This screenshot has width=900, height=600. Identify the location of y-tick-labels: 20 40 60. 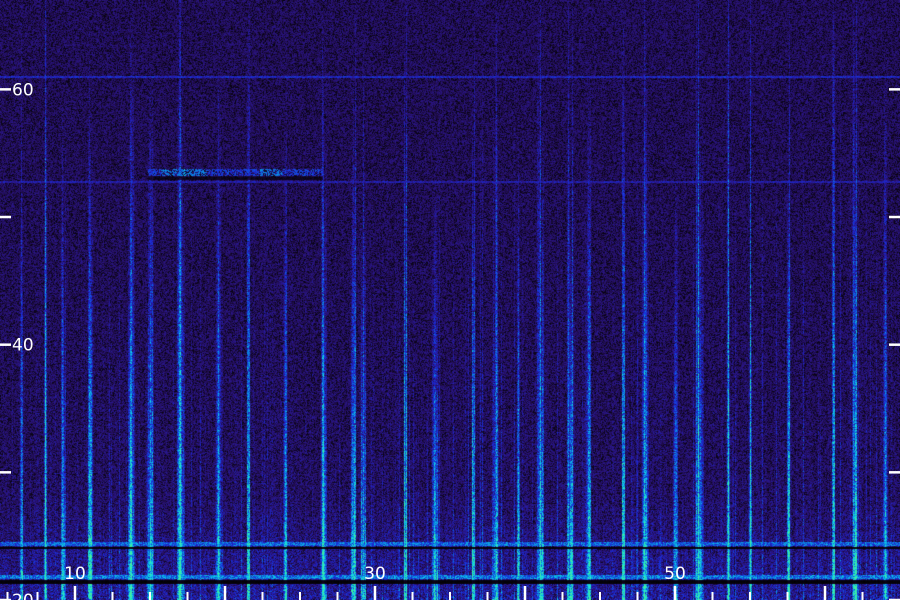
(23, 340).